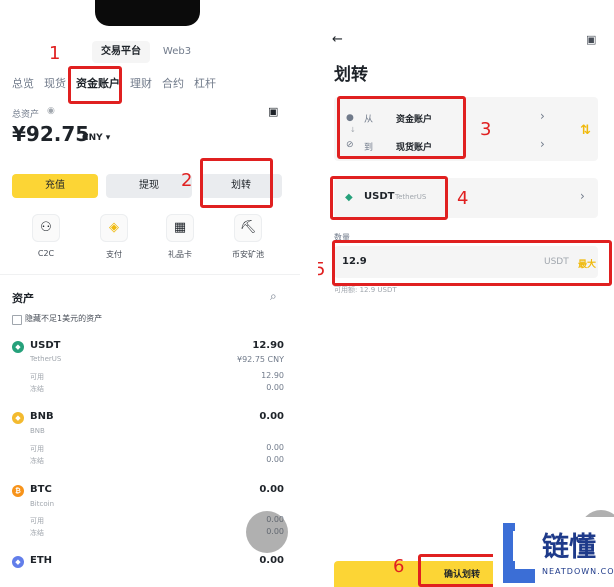 This screenshot has height=587, width=614. I want to click on back-arrow-icon: ←, so click(337, 39).